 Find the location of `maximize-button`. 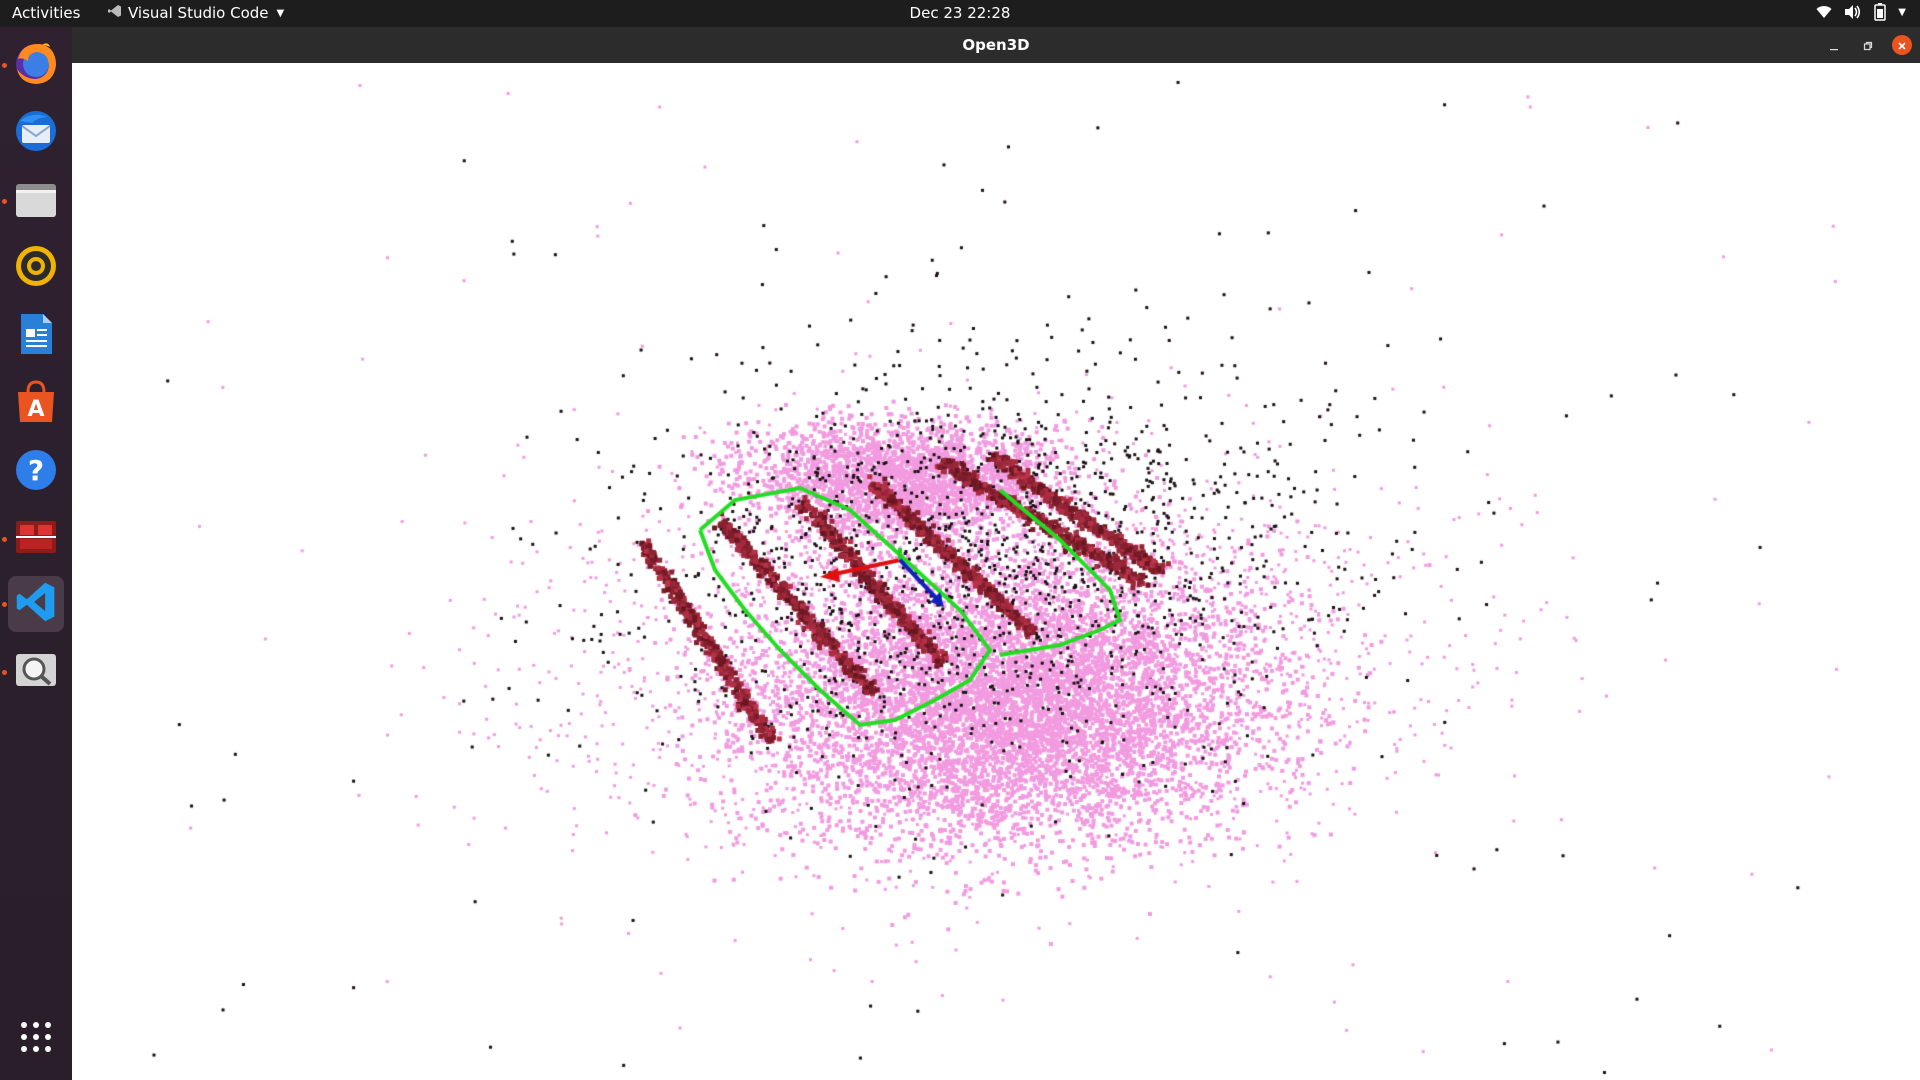

maximize-button is located at coordinates (1868, 45).